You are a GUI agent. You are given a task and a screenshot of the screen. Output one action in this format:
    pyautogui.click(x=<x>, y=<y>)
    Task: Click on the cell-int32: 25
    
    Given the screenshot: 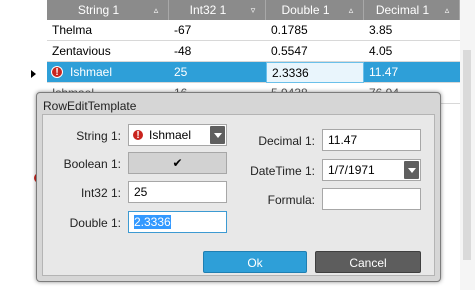 What is the action you would take?
    pyautogui.click(x=217, y=72)
    